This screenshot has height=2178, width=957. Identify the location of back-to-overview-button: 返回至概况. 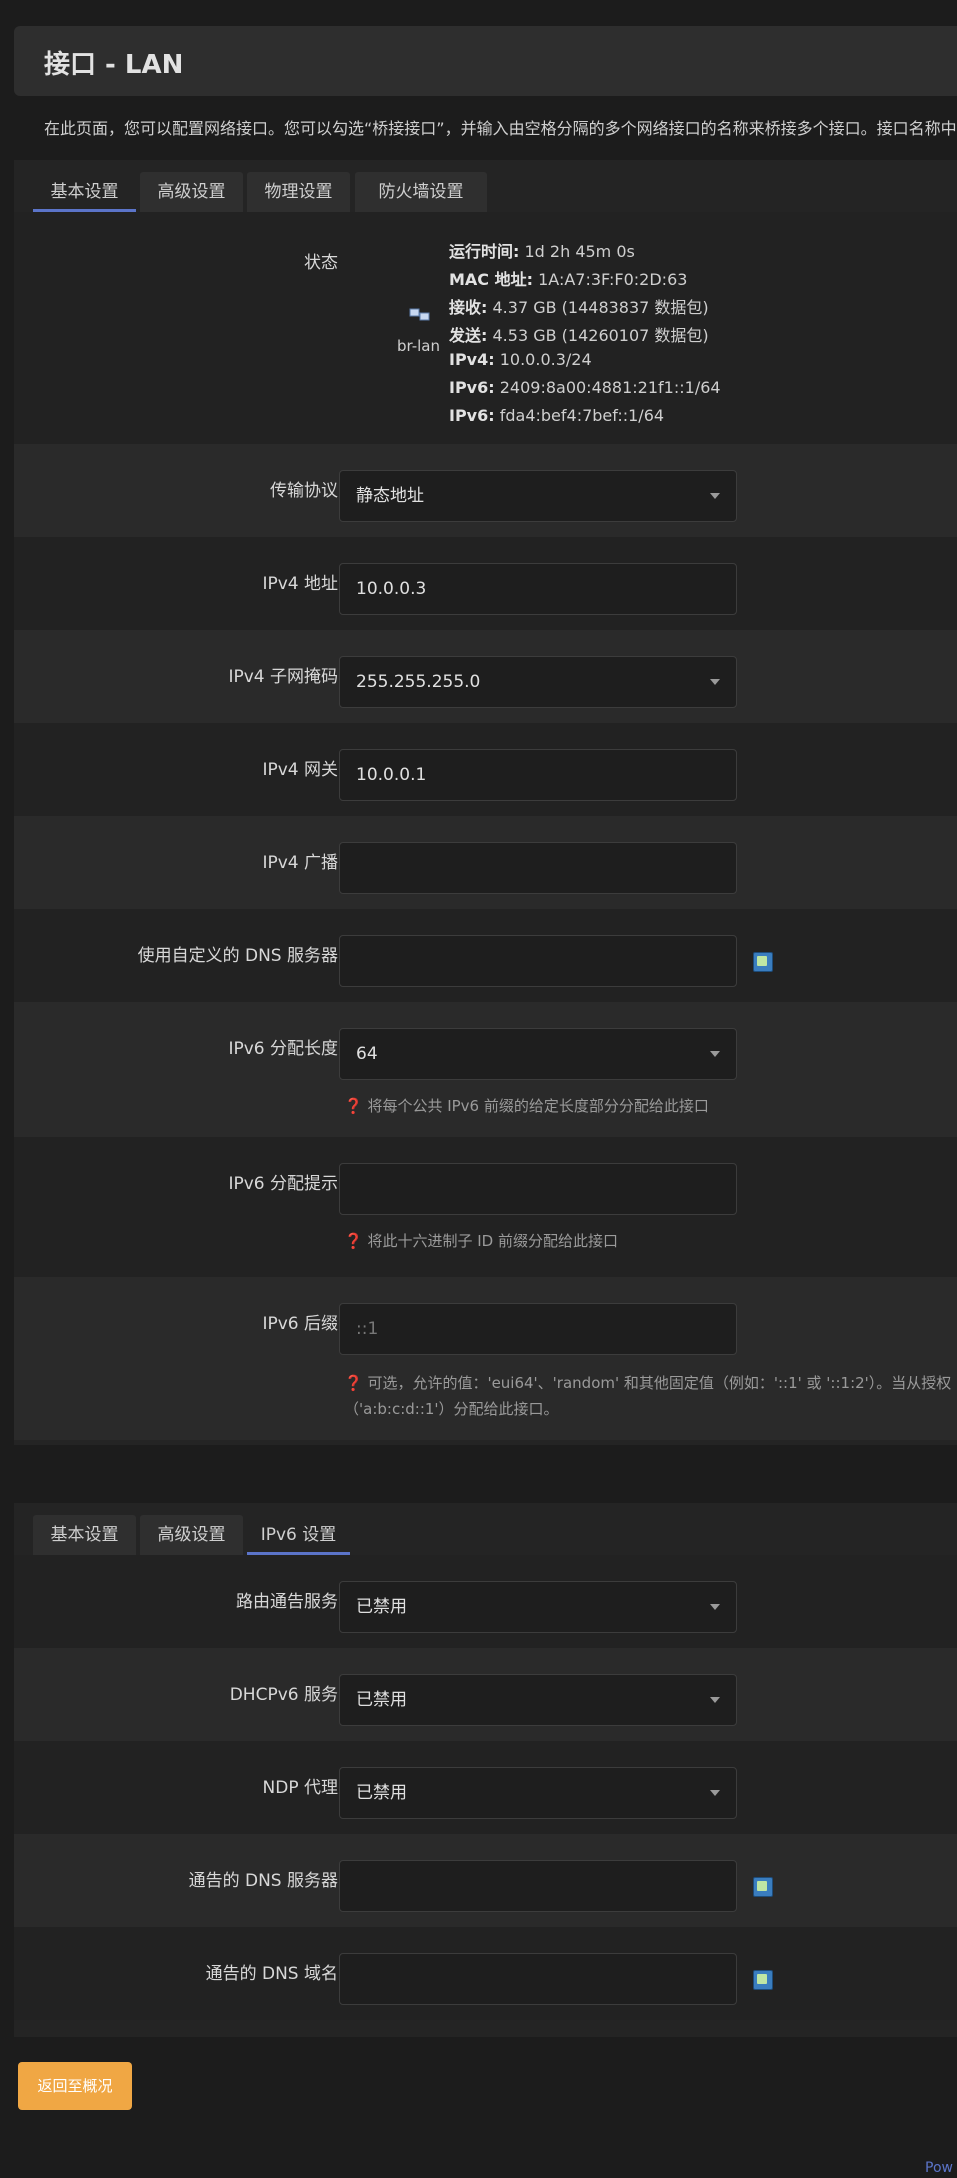
(75, 2086).